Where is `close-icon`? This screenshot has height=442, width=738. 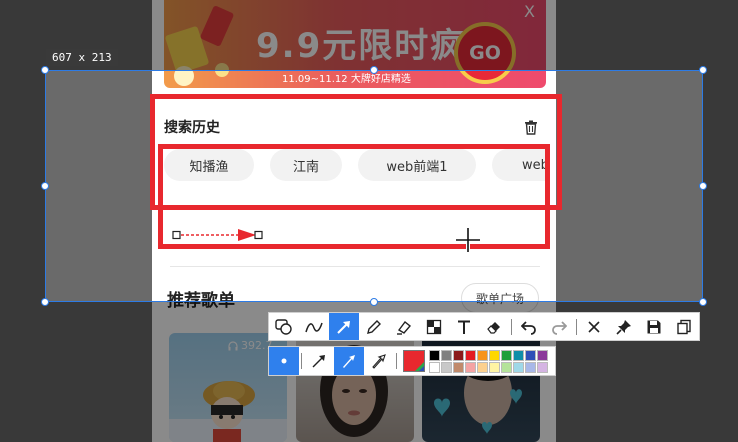
close-icon is located at coordinates (594, 326).